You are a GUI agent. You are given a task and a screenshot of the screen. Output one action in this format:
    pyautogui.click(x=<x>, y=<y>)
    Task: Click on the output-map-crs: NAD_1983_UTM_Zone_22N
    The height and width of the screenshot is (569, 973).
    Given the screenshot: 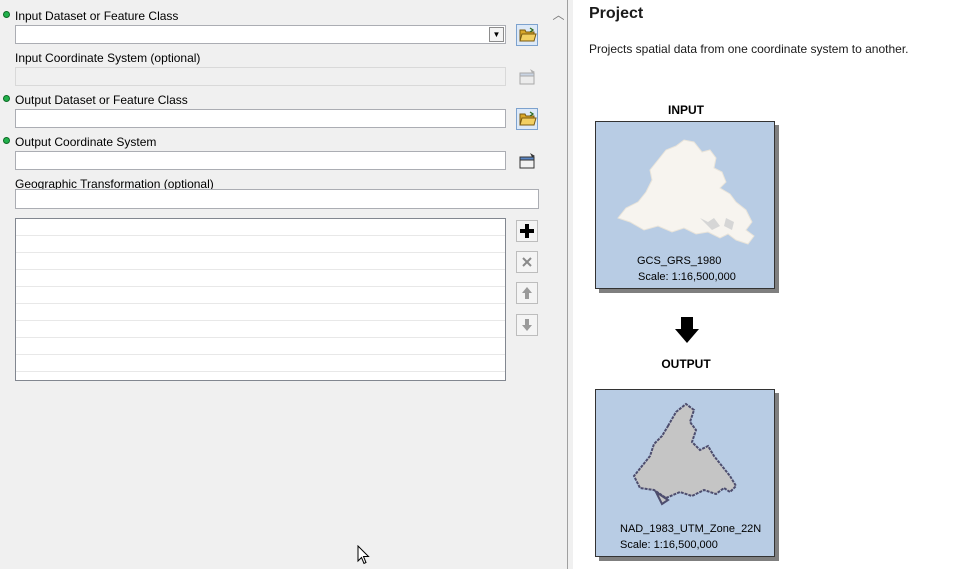 What is the action you would take?
    pyautogui.click(x=691, y=529)
    